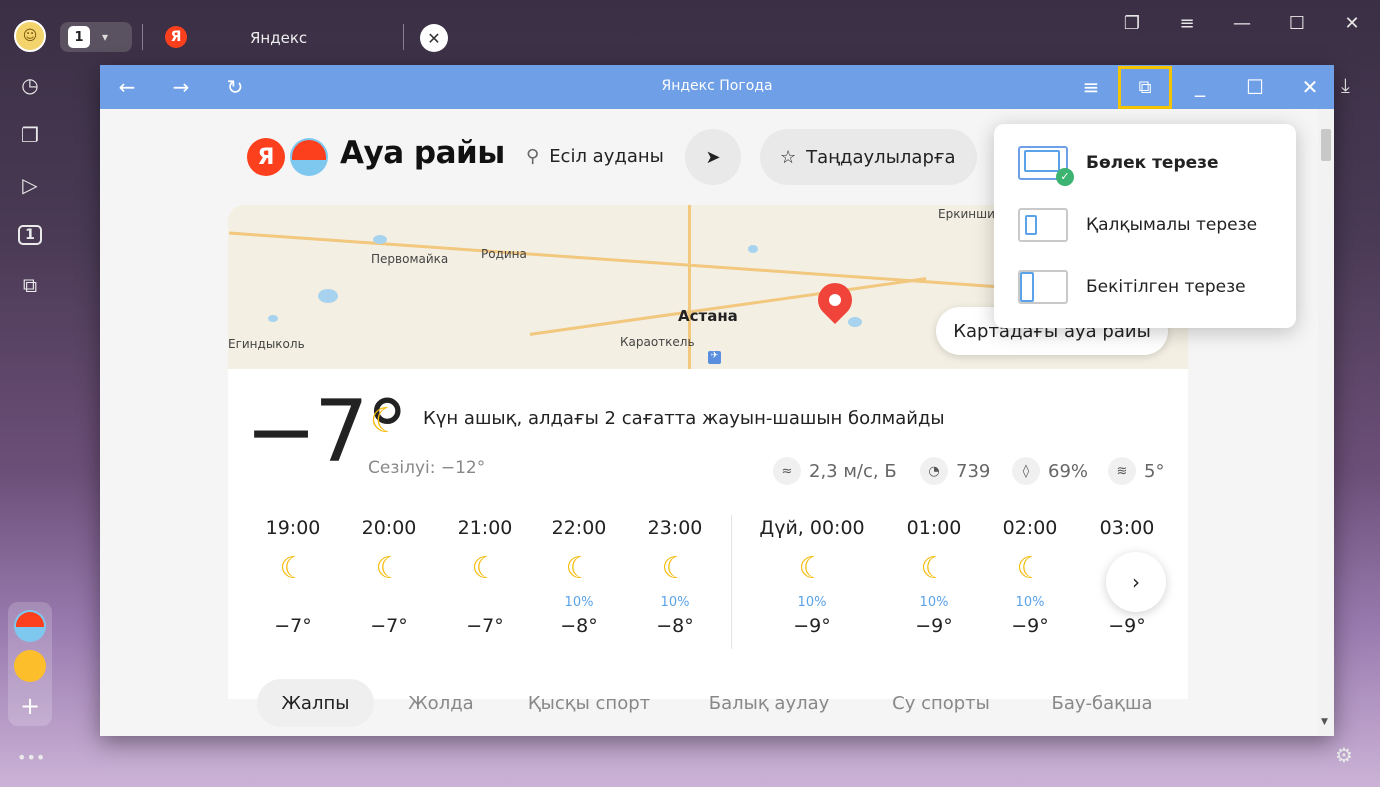 The width and height of the screenshot is (1380, 787). I want to click on brand-title: Ауа райы, so click(422, 153).